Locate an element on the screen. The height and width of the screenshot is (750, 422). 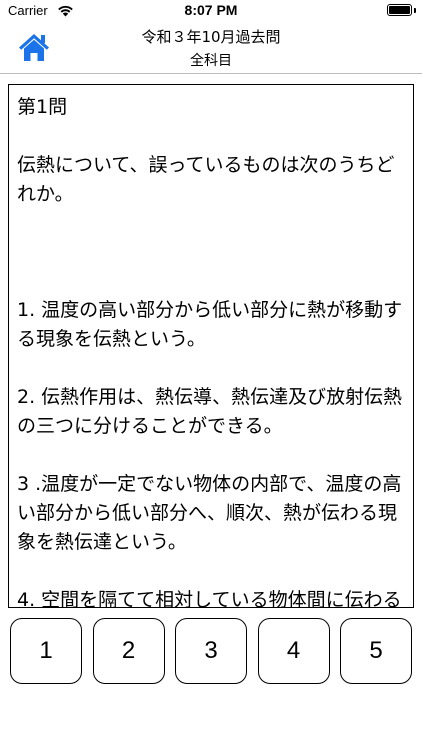
battery-fill is located at coordinates (399, 10).